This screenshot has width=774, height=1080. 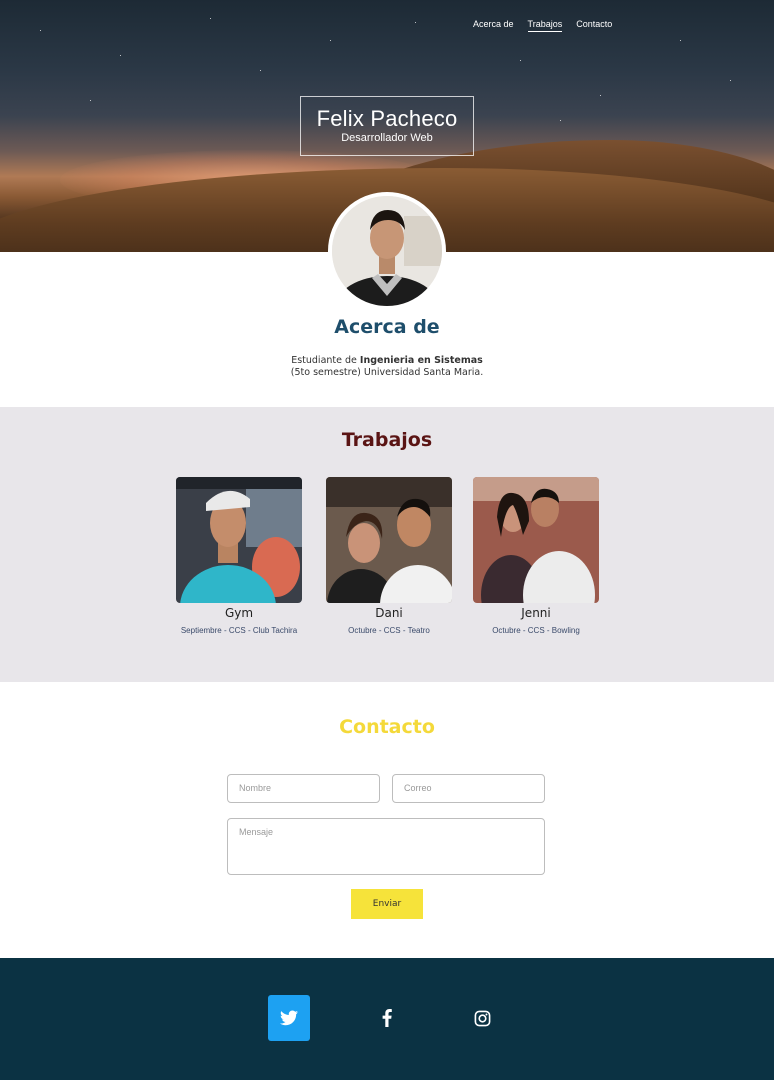 I want to click on works-title: Trabajos, so click(x=387, y=440).